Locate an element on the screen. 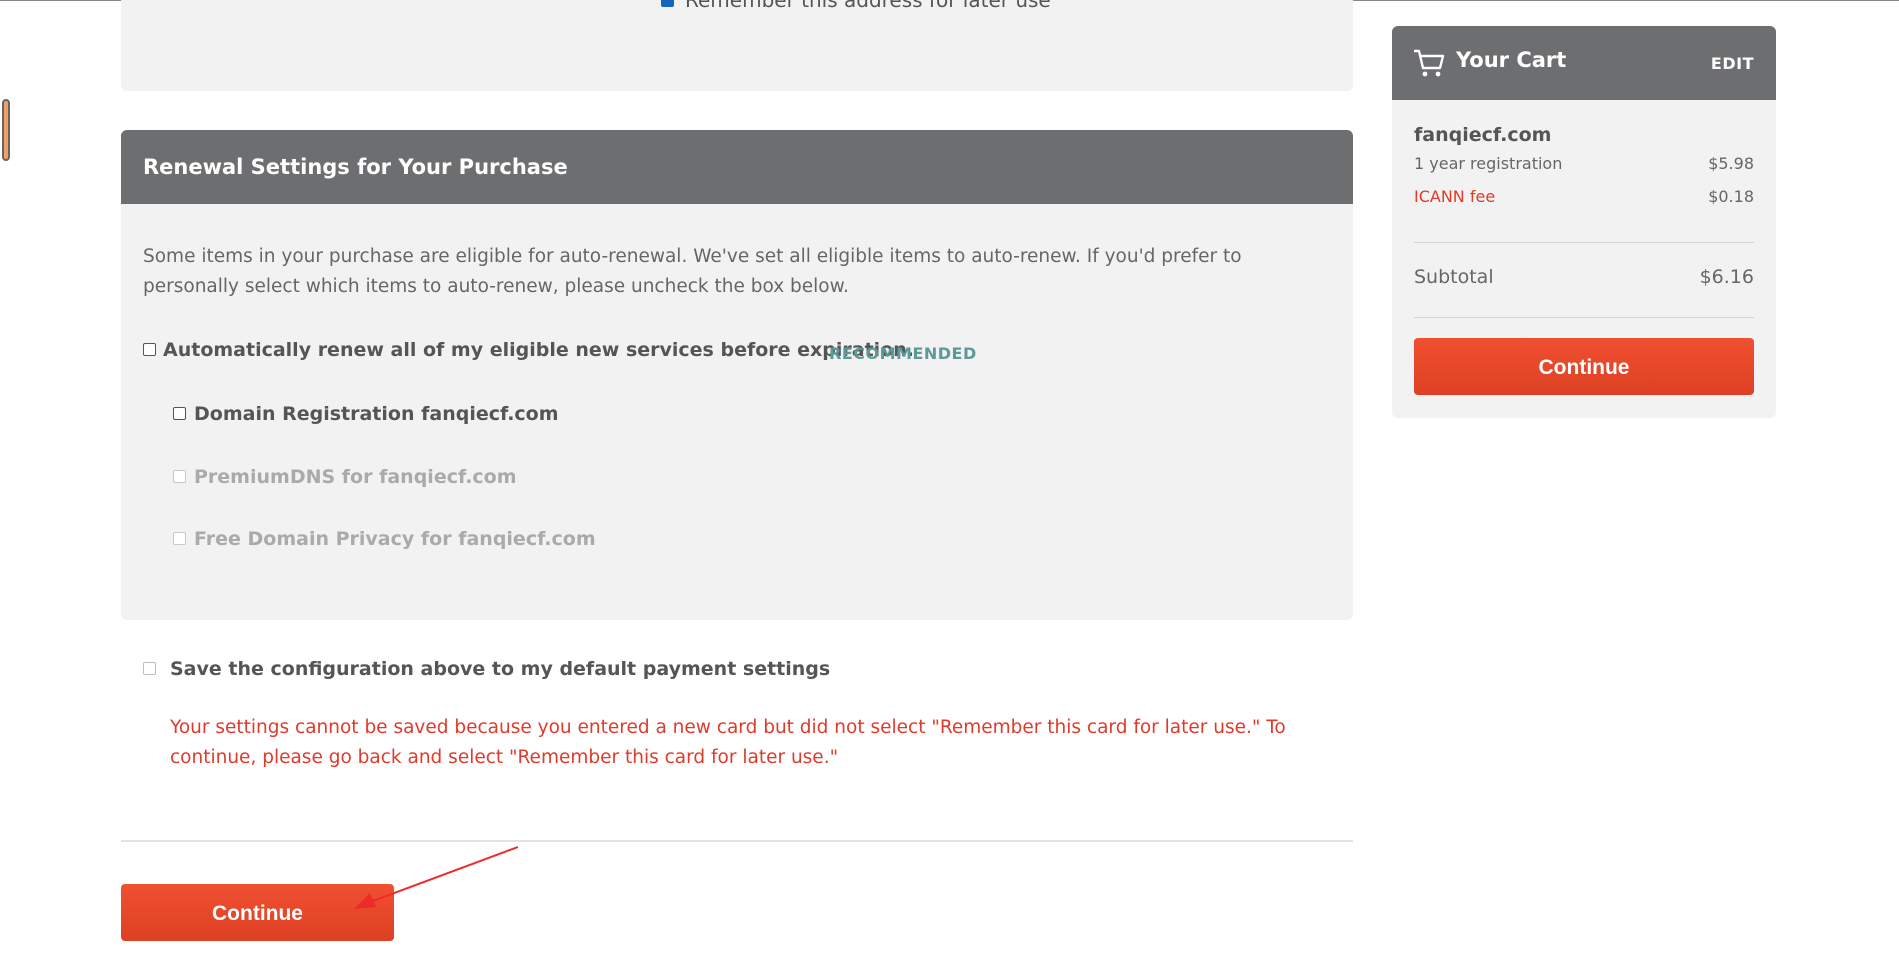  auto-renew-all-checkbox is located at coordinates (149, 349).